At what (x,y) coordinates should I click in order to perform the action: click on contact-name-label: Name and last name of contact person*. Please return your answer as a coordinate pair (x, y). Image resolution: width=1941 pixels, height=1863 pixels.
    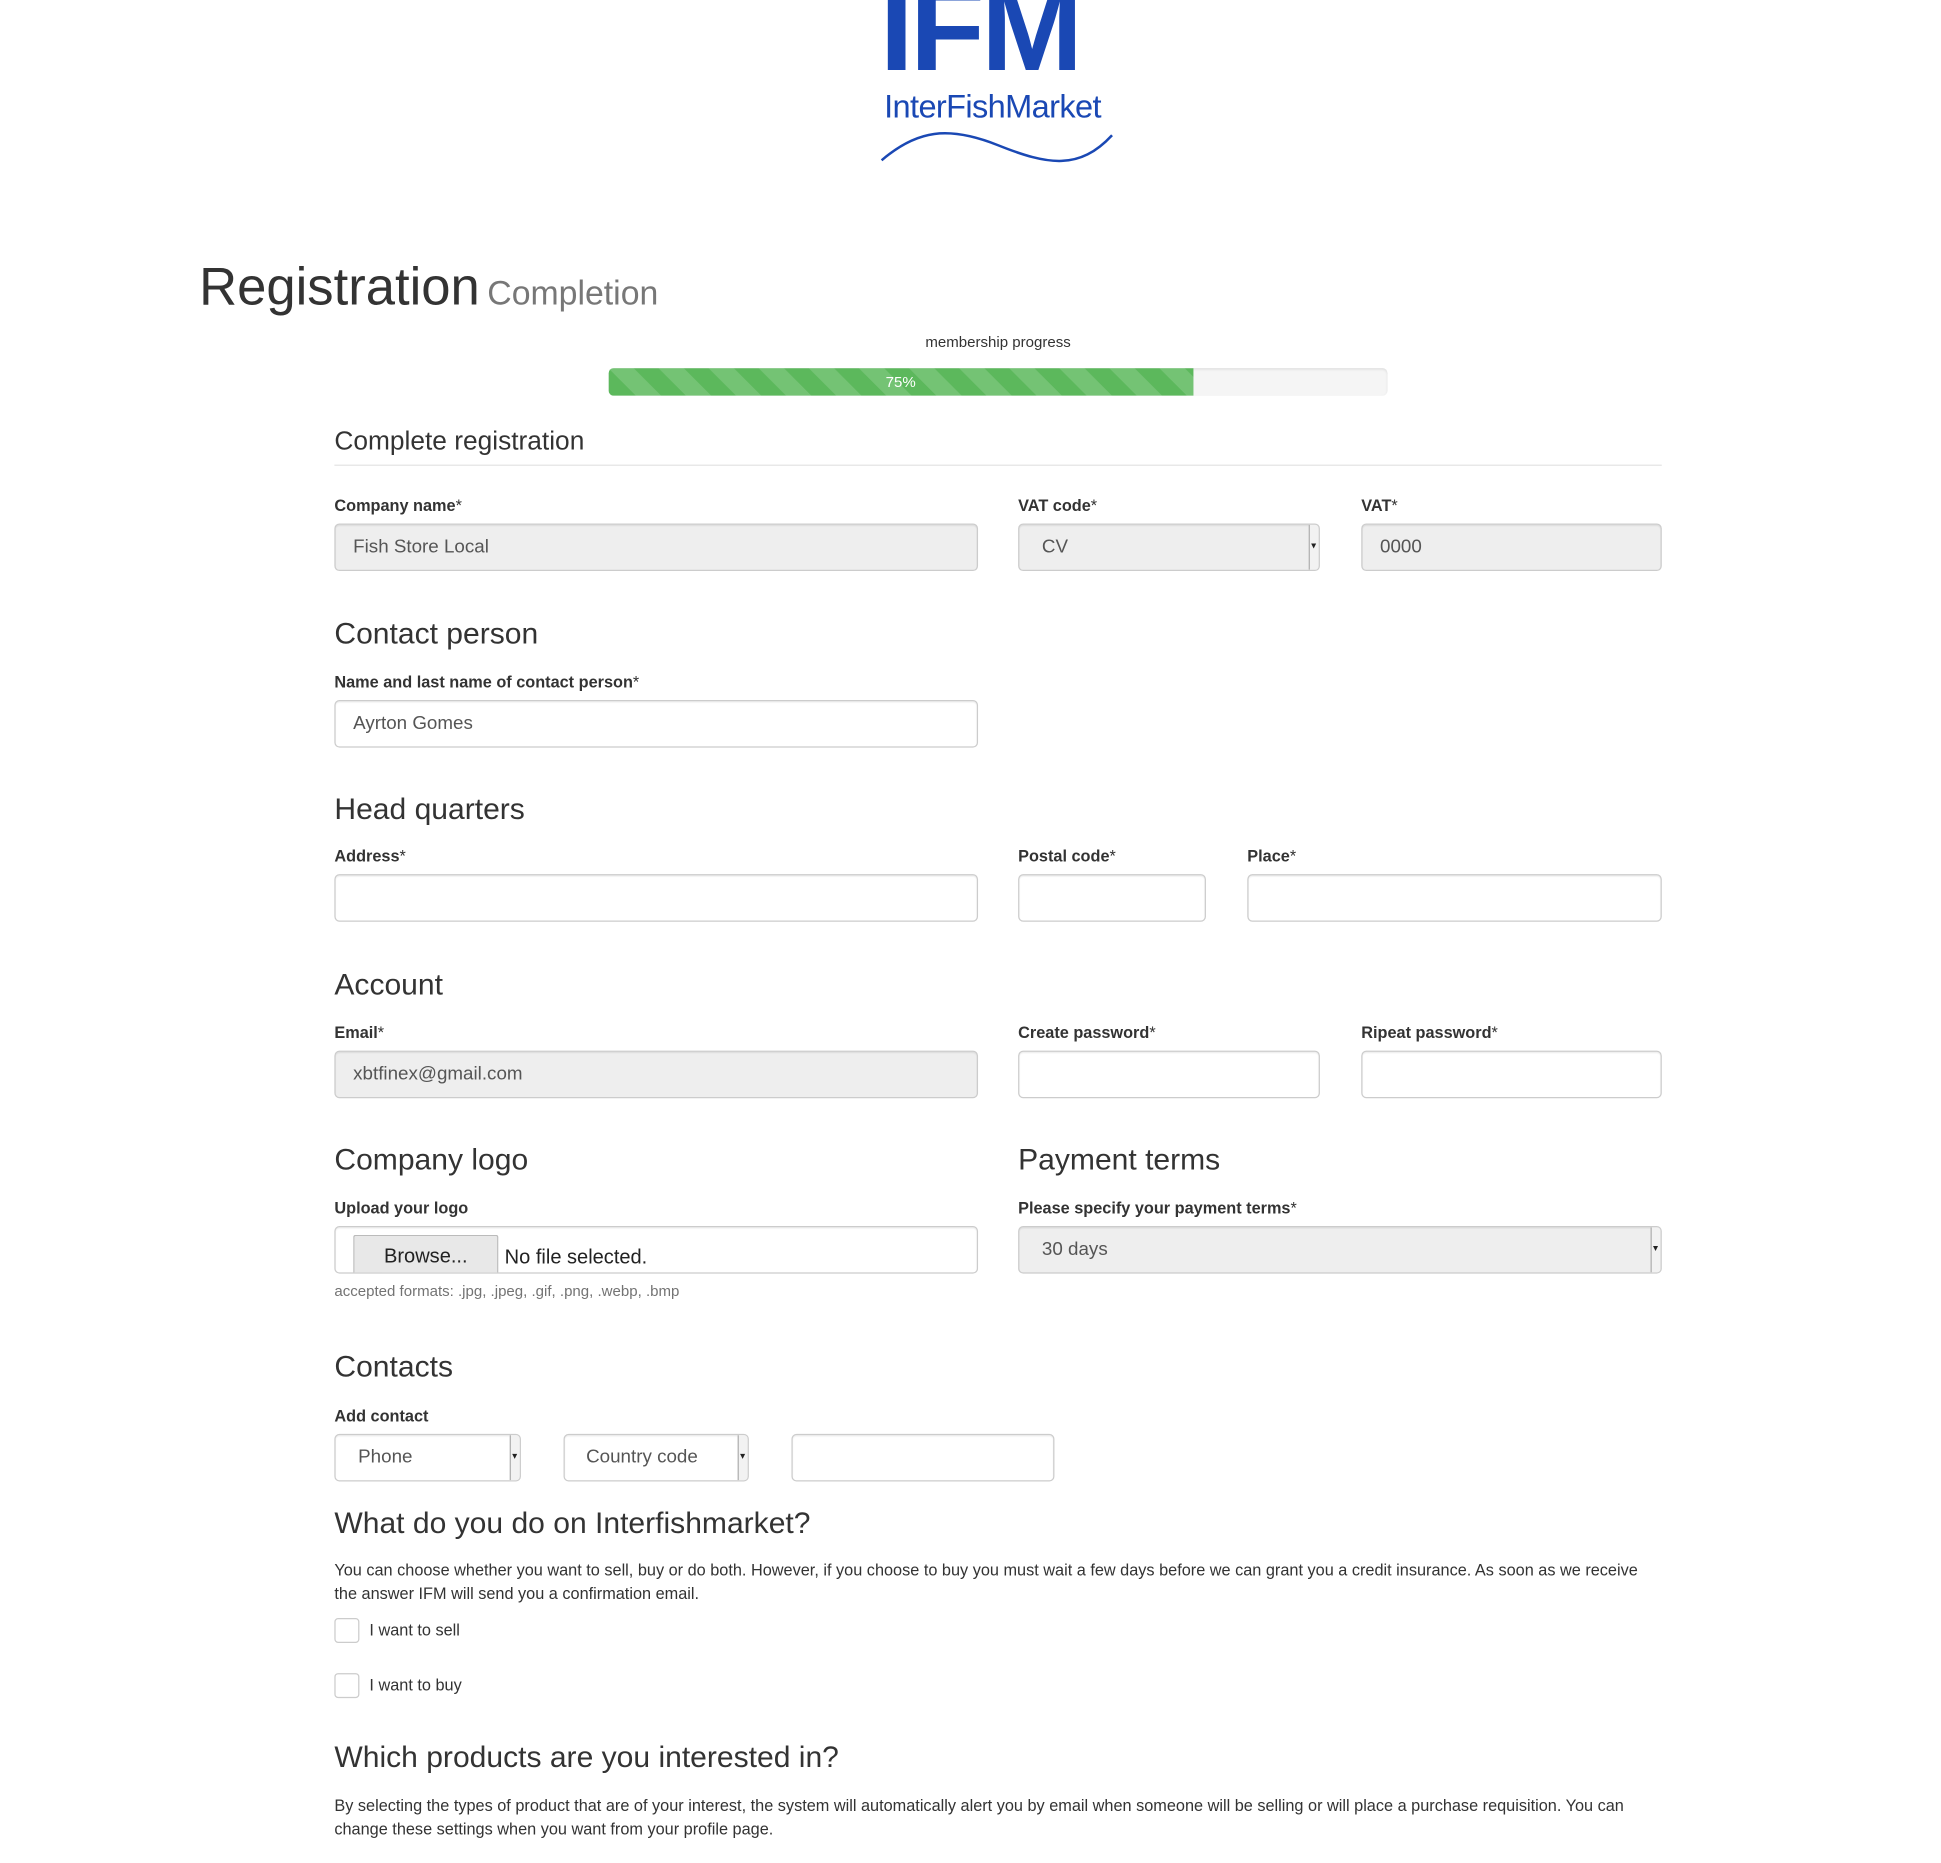
    Looking at the image, I should click on (487, 682).